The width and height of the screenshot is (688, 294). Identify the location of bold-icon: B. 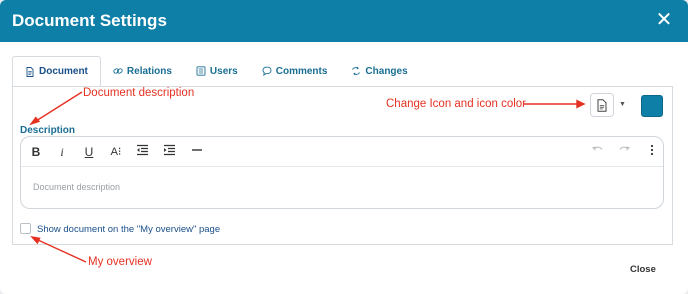
(36, 152).